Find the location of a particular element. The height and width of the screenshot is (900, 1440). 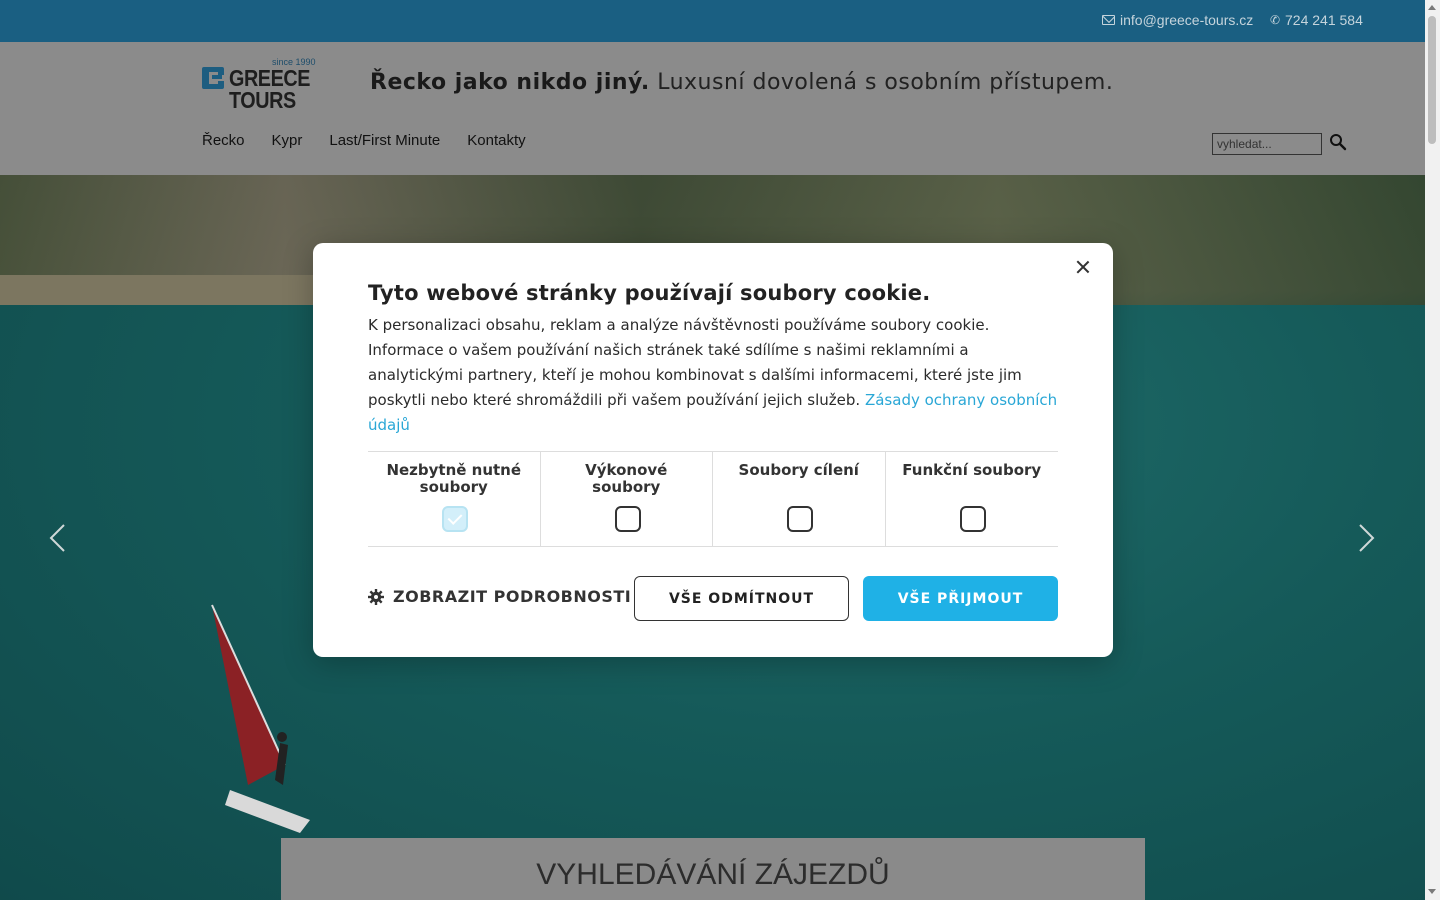

targeting-checkbox is located at coordinates (800, 519).